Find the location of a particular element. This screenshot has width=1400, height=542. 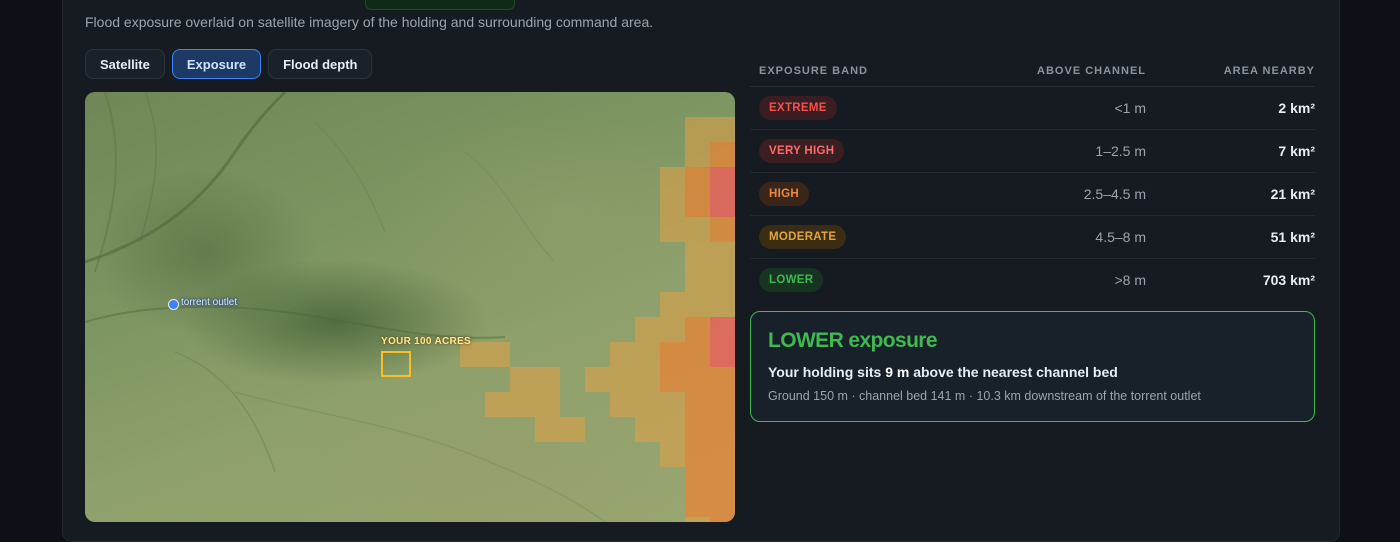

area-nearby-cell: 703 km² is located at coordinates (1288, 280).